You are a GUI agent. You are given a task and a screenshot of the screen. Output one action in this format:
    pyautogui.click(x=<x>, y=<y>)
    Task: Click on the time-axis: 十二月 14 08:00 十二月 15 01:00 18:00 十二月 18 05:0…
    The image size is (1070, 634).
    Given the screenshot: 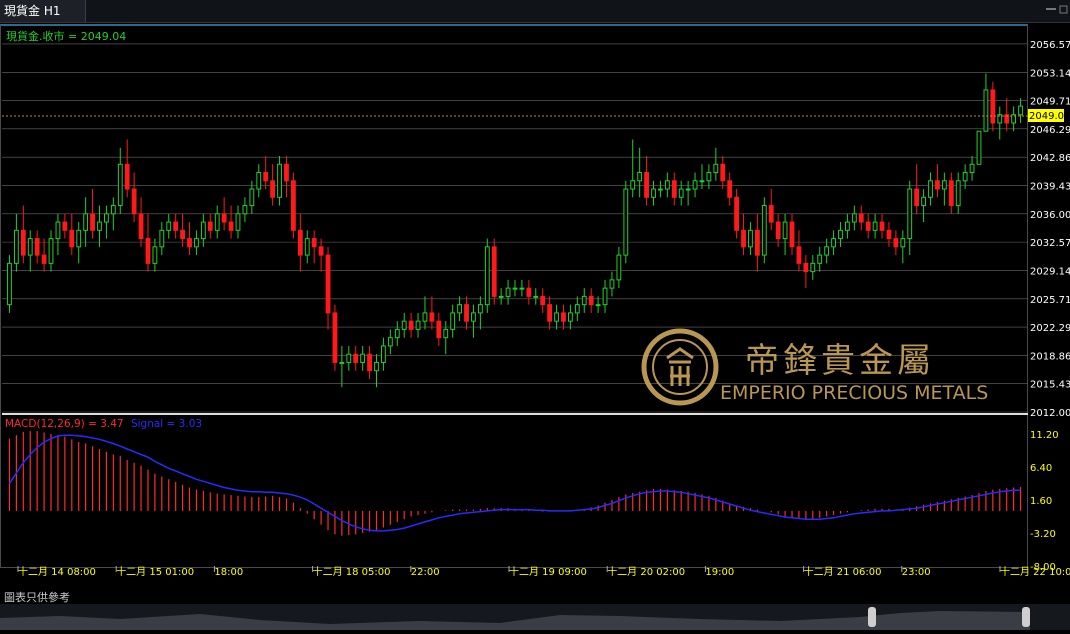 What is the action you would take?
    pyautogui.click(x=543, y=571)
    